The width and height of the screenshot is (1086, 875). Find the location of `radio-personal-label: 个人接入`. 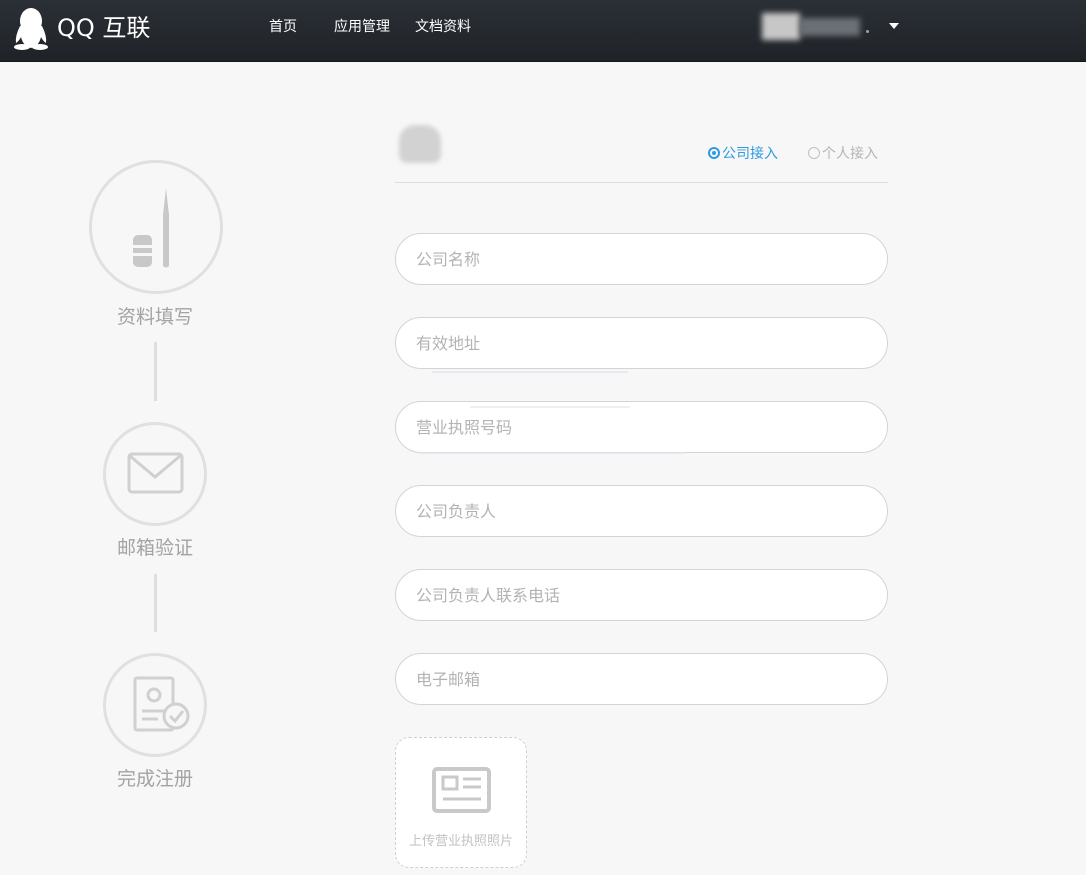

radio-personal-label: 个人接入 is located at coordinates (850, 154).